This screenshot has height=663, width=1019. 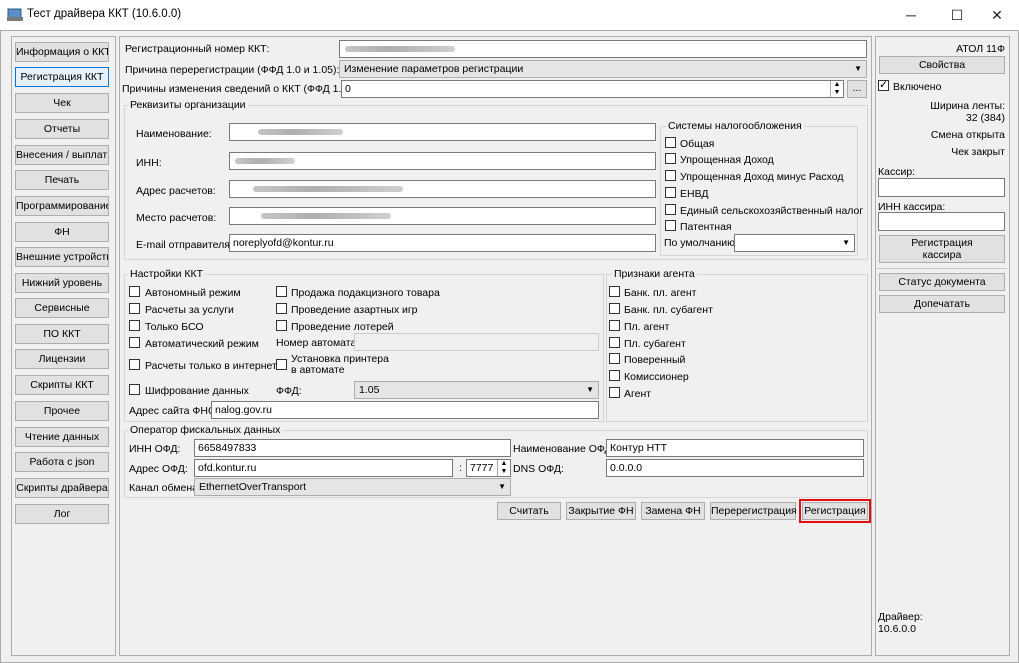 What do you see at coordinates (62, 77) in the screenshot?
I see `nav-item-1: Регистрация ККТ` at bounding box center [62, 77].